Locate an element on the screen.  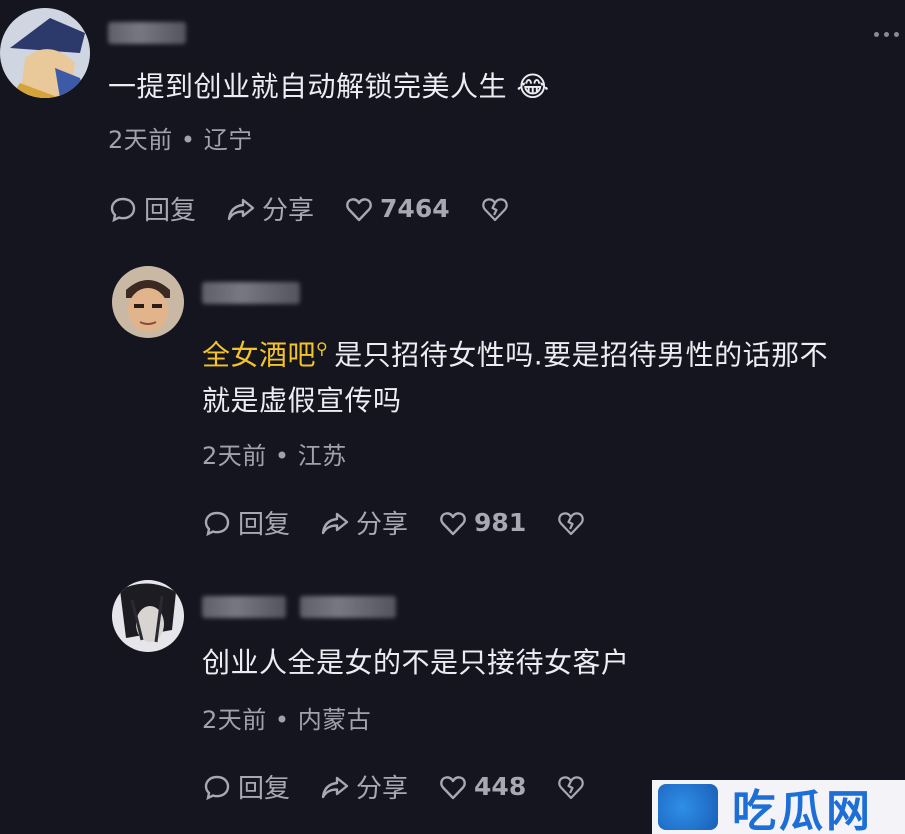
like-count: 7464 is located at coordinates (415, 208).